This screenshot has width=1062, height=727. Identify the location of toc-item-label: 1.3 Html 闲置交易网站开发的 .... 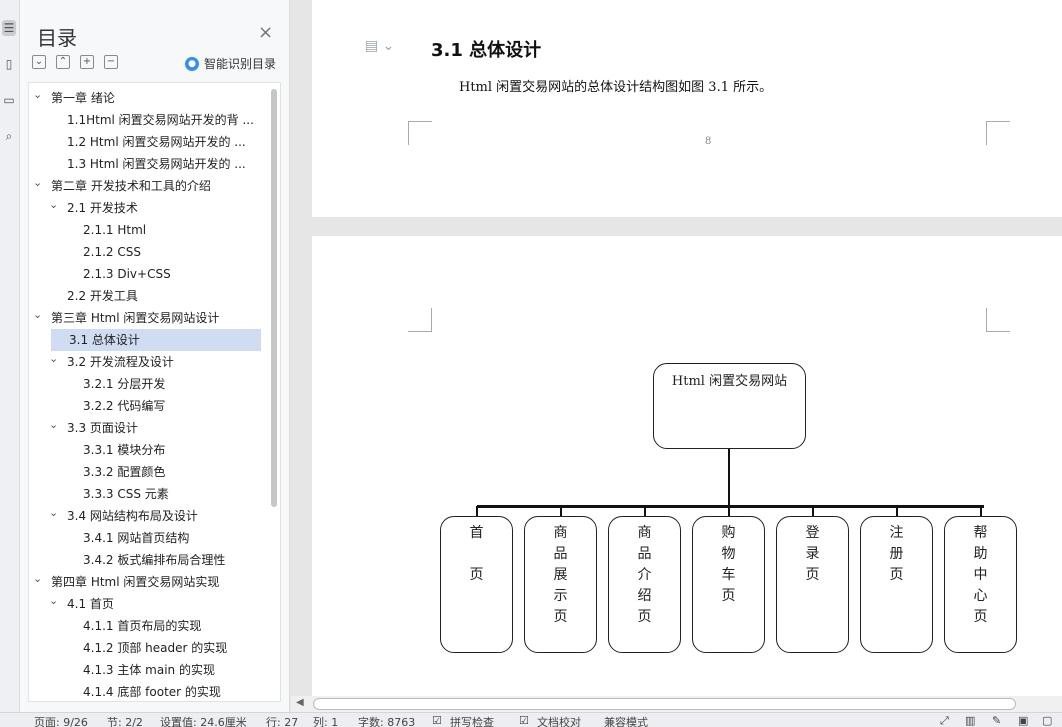
(156, 164).